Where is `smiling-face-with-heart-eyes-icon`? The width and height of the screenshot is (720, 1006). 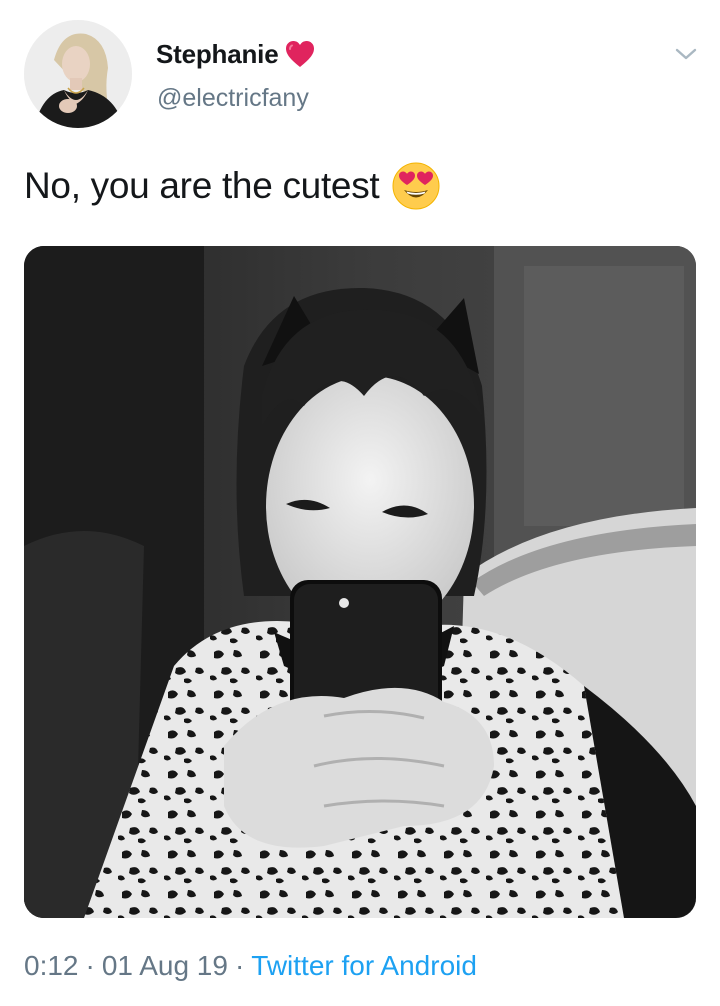
smiling-face-with-heart-eyes-icon is located at coordinates (416, 186).